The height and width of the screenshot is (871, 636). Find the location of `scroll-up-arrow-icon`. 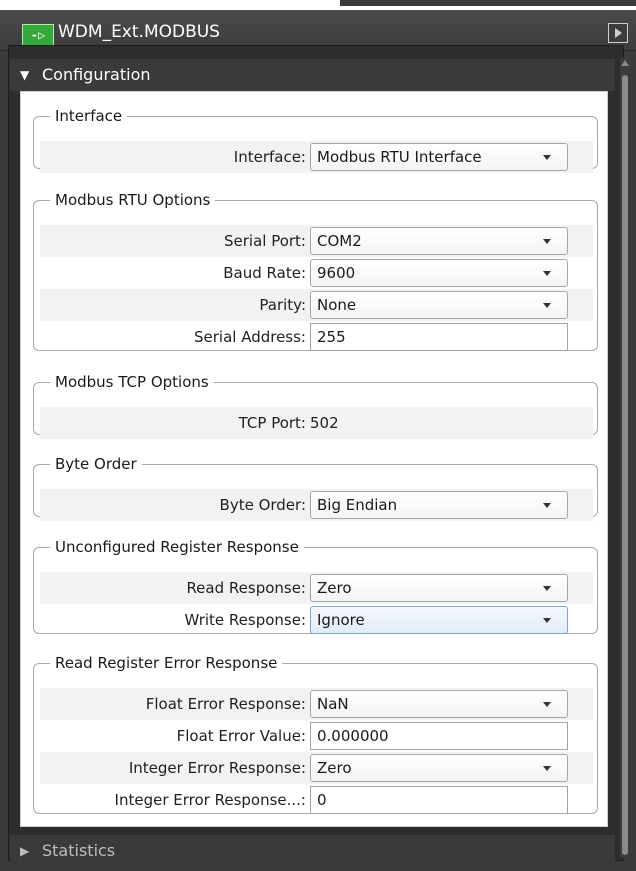

scroll-up-arrow-icon is located at coordinates (625, 63).